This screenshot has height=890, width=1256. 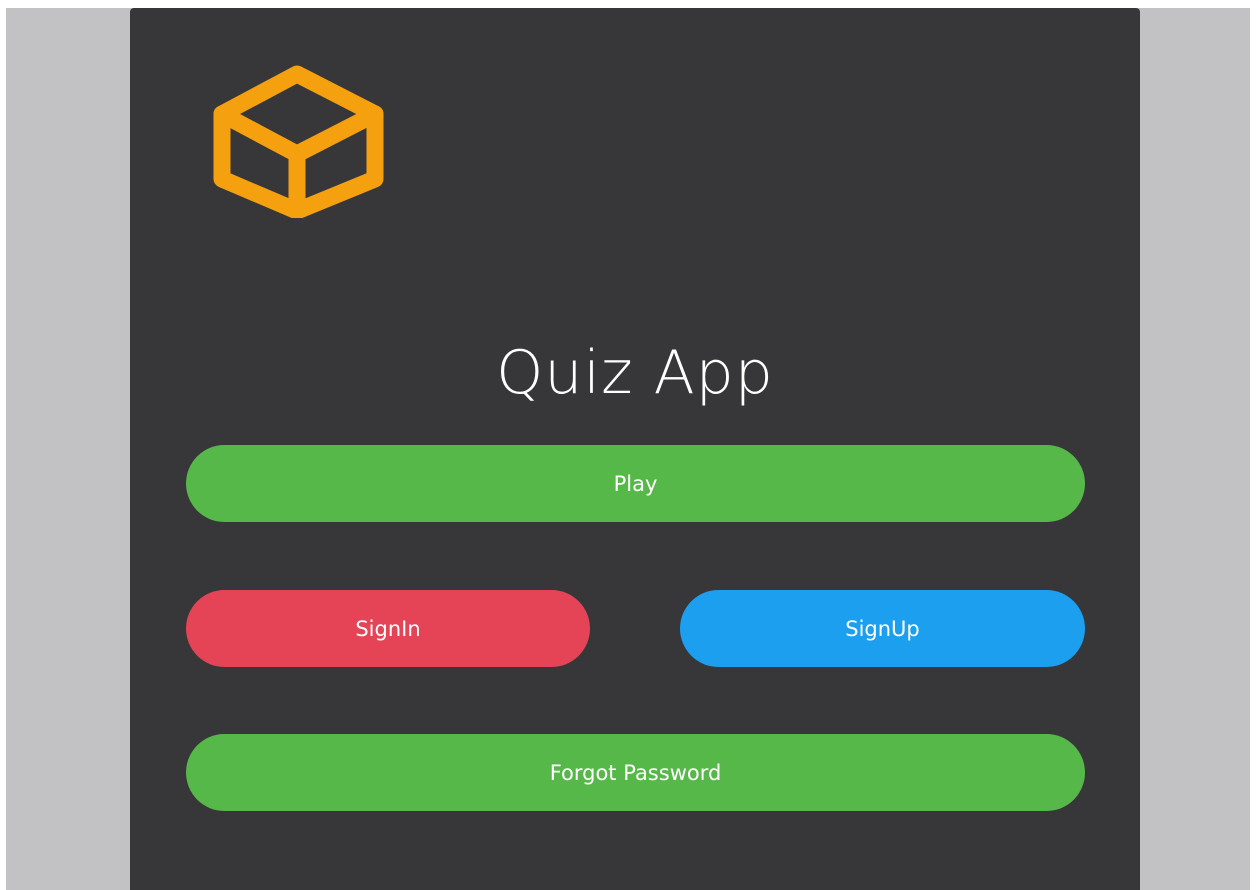 I want to click on play-button: Play, so click(x=635, y=483).